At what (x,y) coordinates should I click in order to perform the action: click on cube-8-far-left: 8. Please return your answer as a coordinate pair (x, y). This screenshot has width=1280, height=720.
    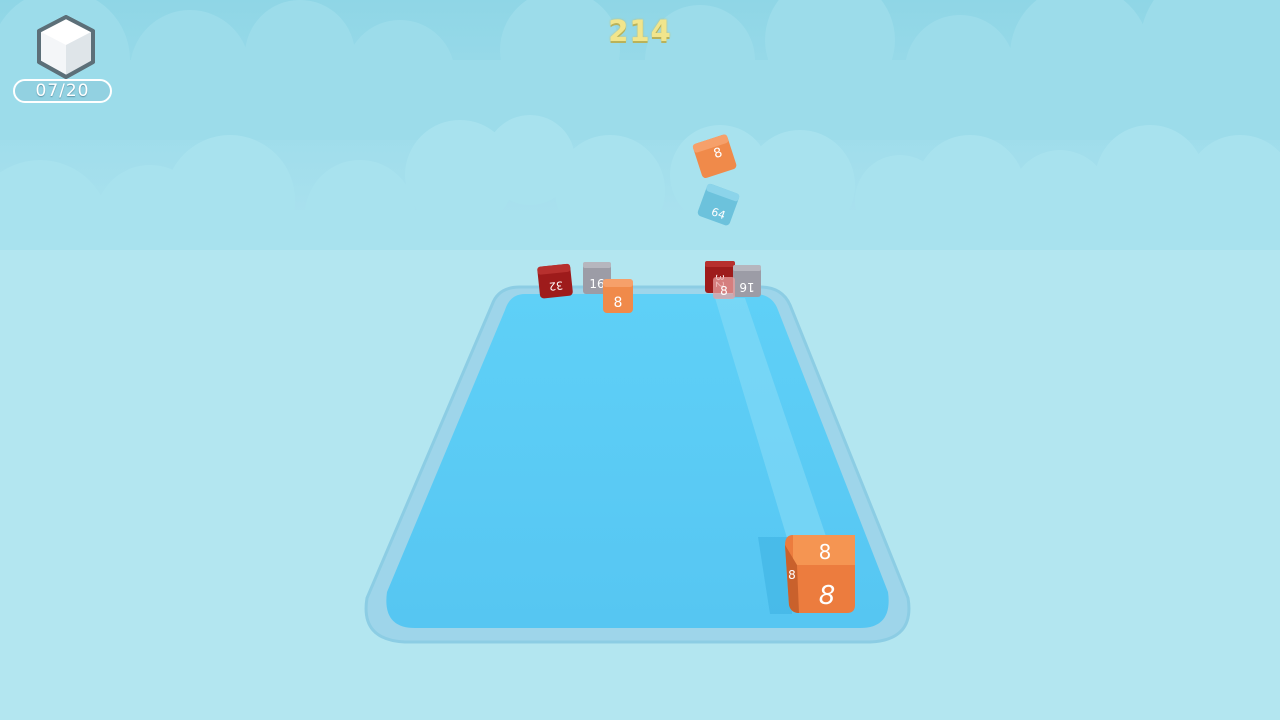
    Looking at the image, I should click on (618, 296).